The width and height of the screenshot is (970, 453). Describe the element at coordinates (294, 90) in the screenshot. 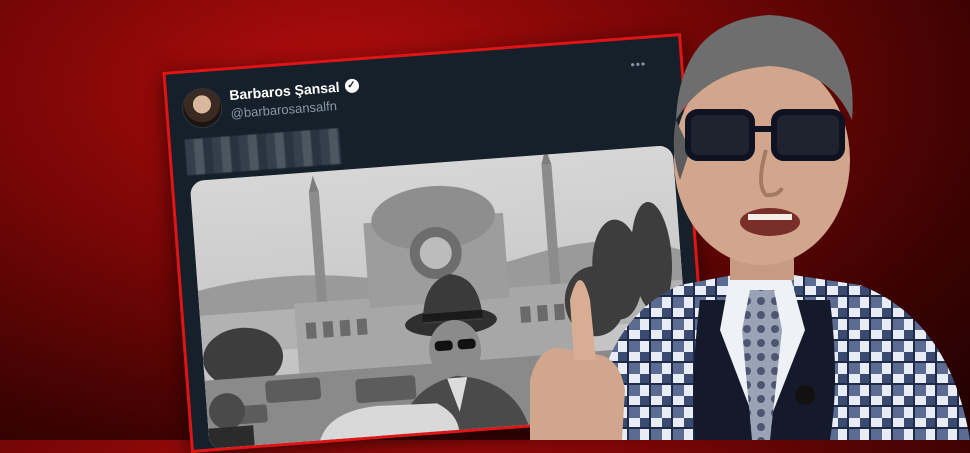

I see `name-row: Barbaros Şansal ✓` at that location.